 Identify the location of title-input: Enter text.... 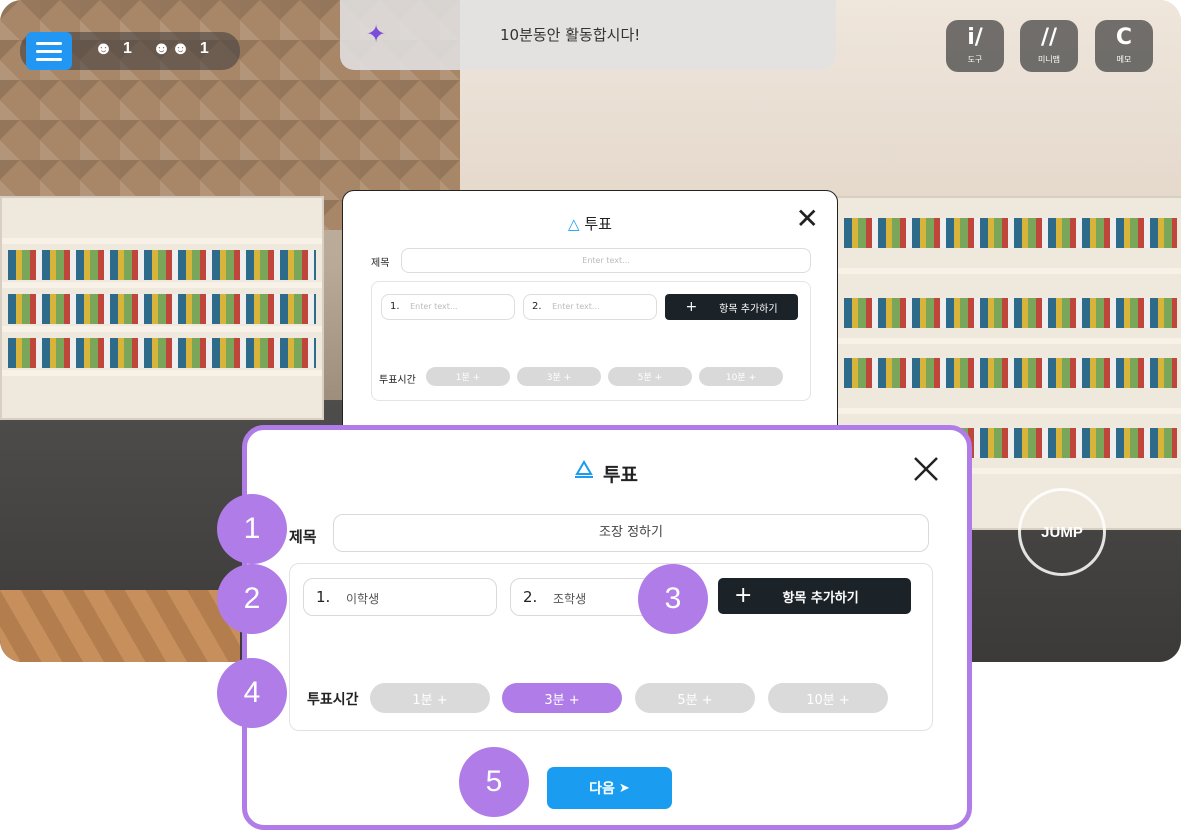
(606, 260).